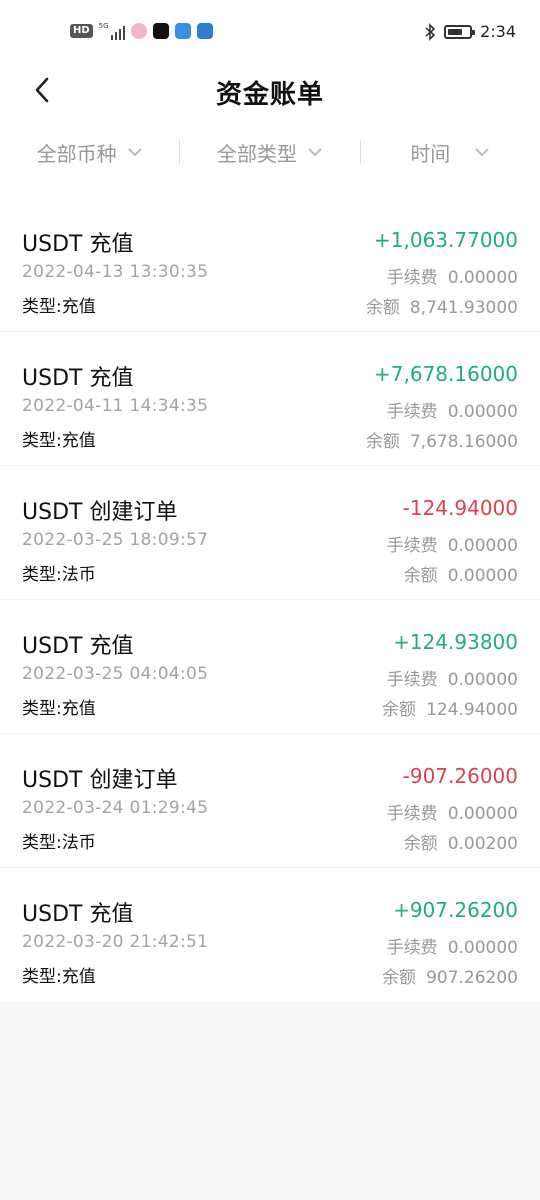 The height and width of the screenshot is (1200, 540). Describe the element at coordinates (472, 710) in the screenshot. I see `balance-value: 124.94000` at that location.